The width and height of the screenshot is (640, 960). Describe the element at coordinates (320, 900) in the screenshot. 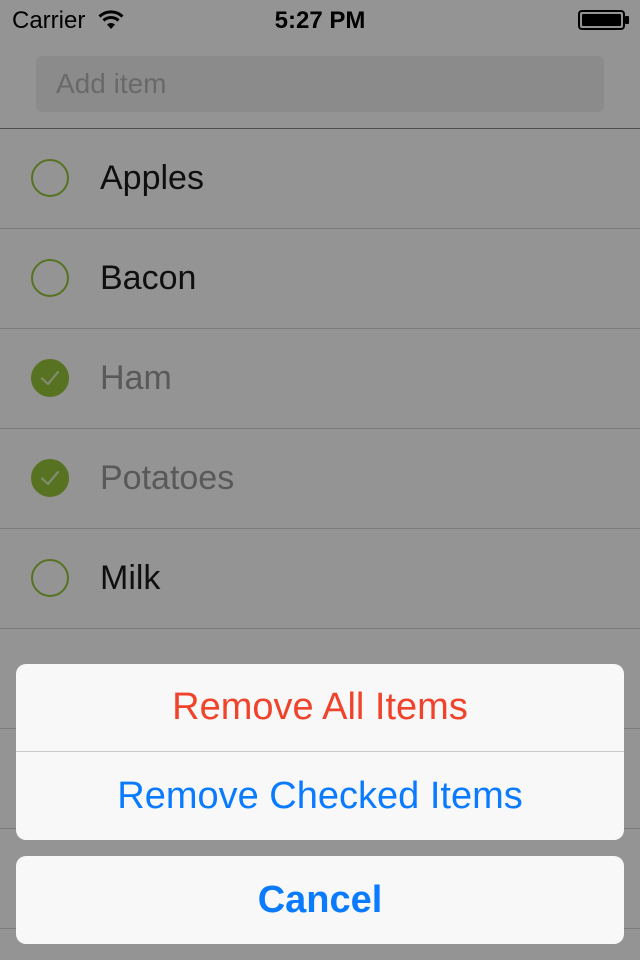

I see `cancel-button: Cancel` at that location.